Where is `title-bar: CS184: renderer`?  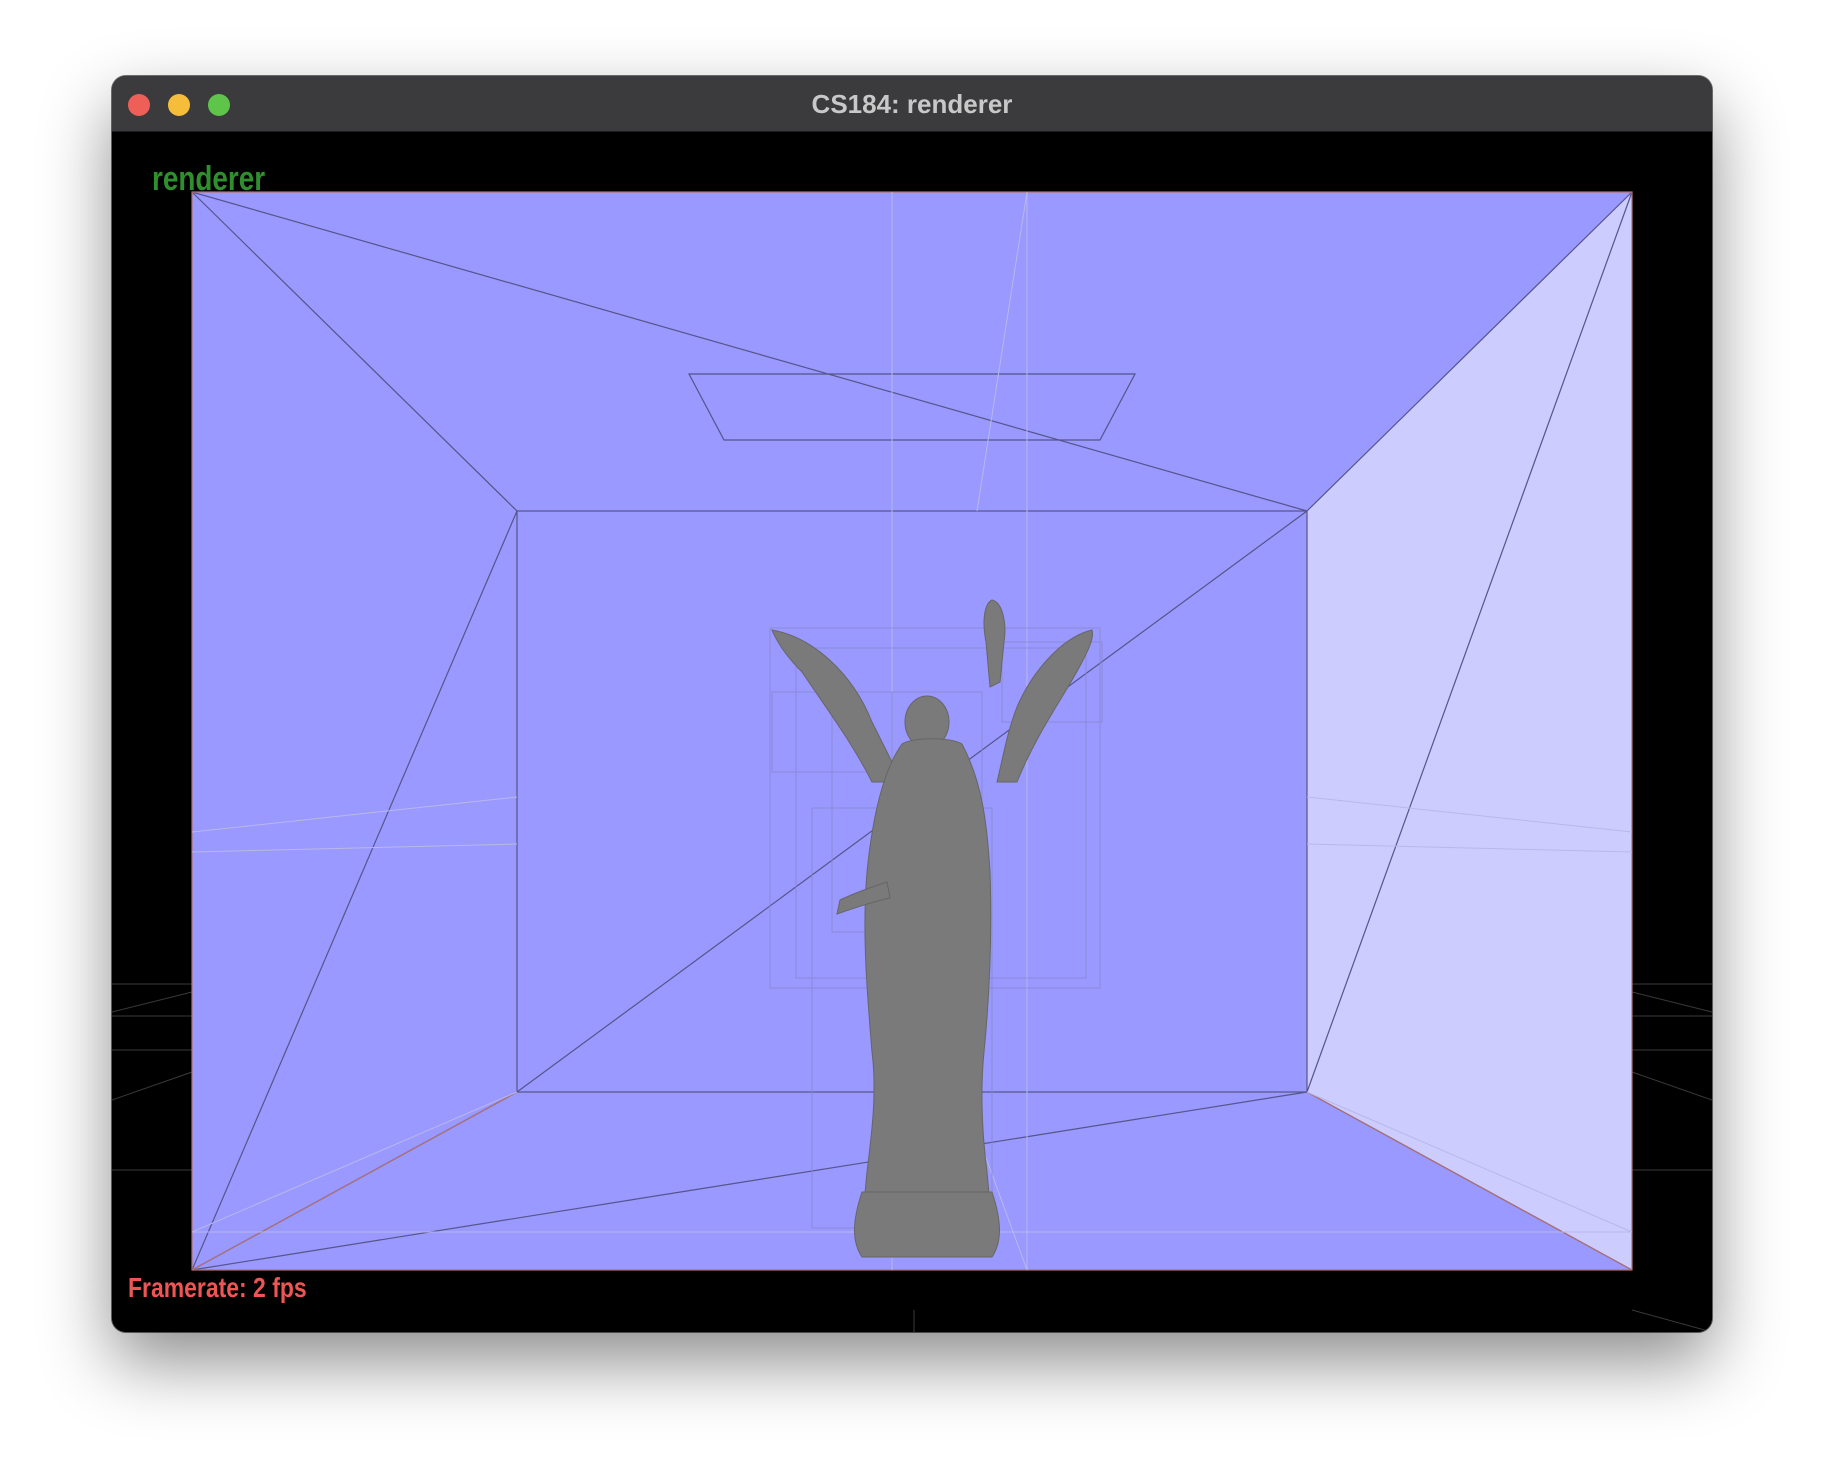 title-bar: CS184: renderer is located at coordinates (912, 104).